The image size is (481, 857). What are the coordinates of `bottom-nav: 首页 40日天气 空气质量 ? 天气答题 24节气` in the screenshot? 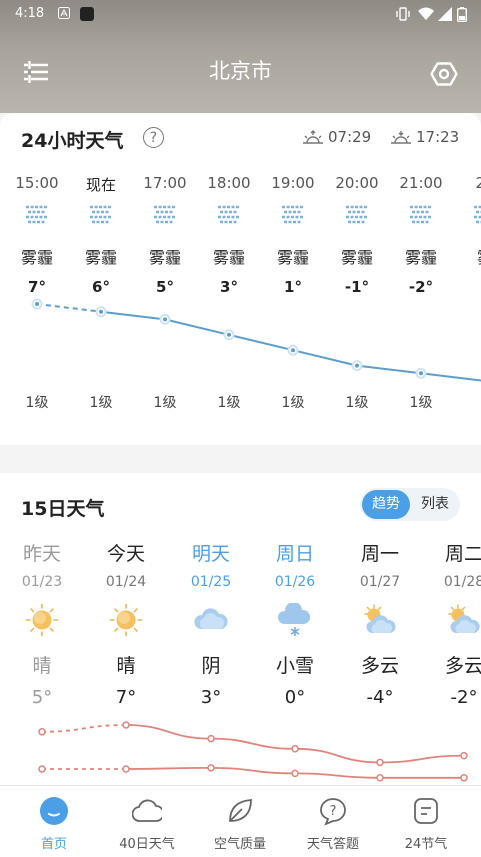 It's located at (240, 821).